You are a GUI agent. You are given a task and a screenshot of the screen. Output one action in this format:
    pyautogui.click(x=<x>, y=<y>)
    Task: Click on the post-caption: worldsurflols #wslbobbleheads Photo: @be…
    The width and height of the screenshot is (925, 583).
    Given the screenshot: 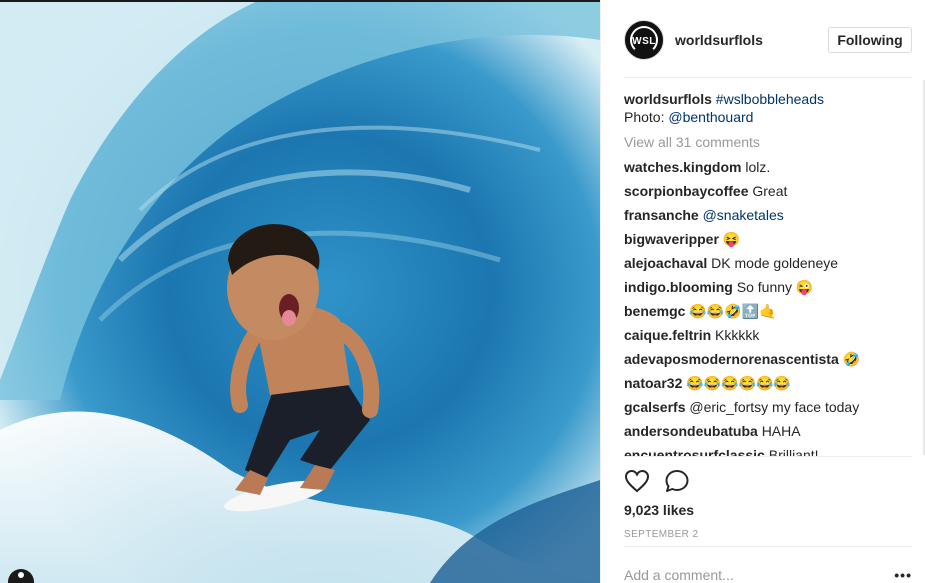 What is the action you would take?
    pyautogui.click(x=768, y=108)
    